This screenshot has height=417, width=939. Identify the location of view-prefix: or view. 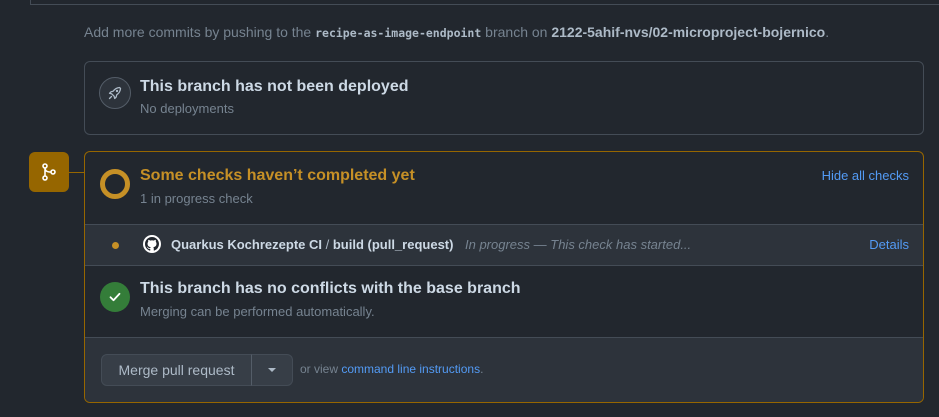
(321, 369).